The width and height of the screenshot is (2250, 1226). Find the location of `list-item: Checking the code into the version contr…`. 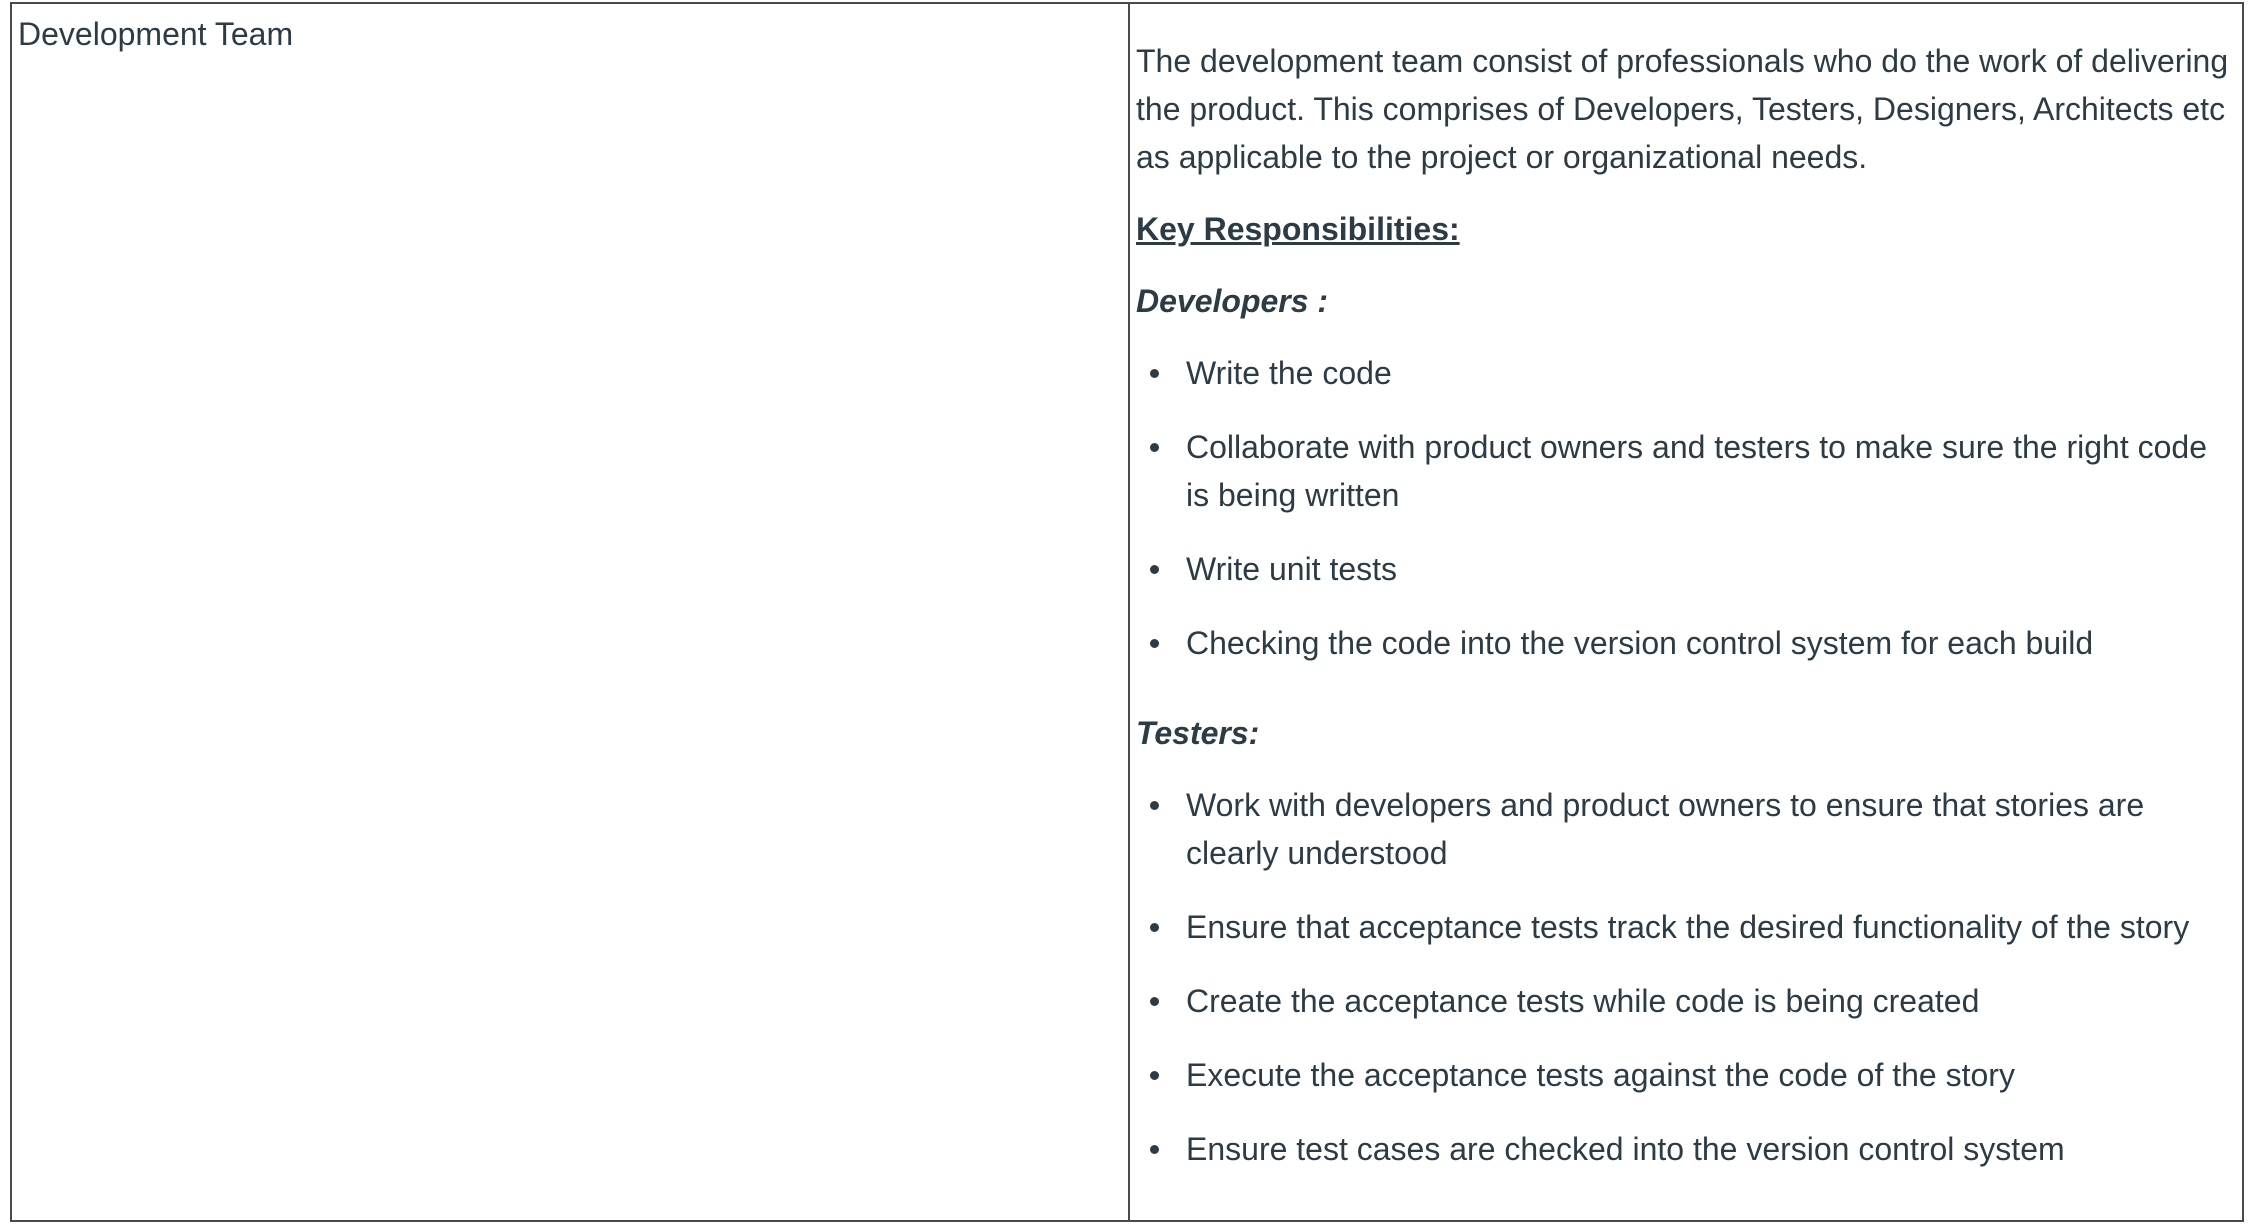

list-item: Checking the code into the version contr… is located at coordinates (1687, 643).